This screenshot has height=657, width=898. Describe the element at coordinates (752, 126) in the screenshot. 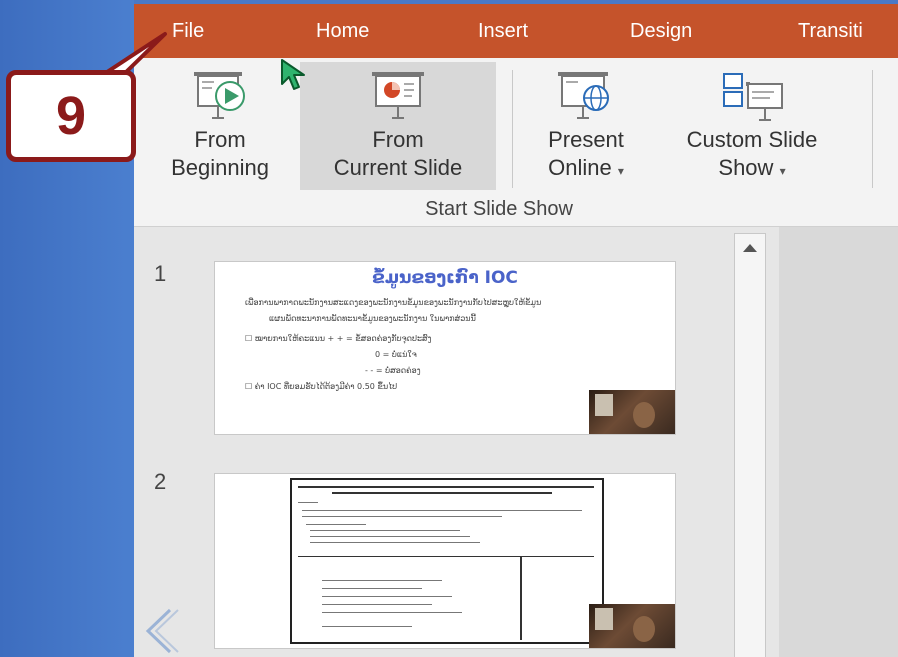

I see `custom-slide-show-button: Custom Slide Show ▾` at that location.